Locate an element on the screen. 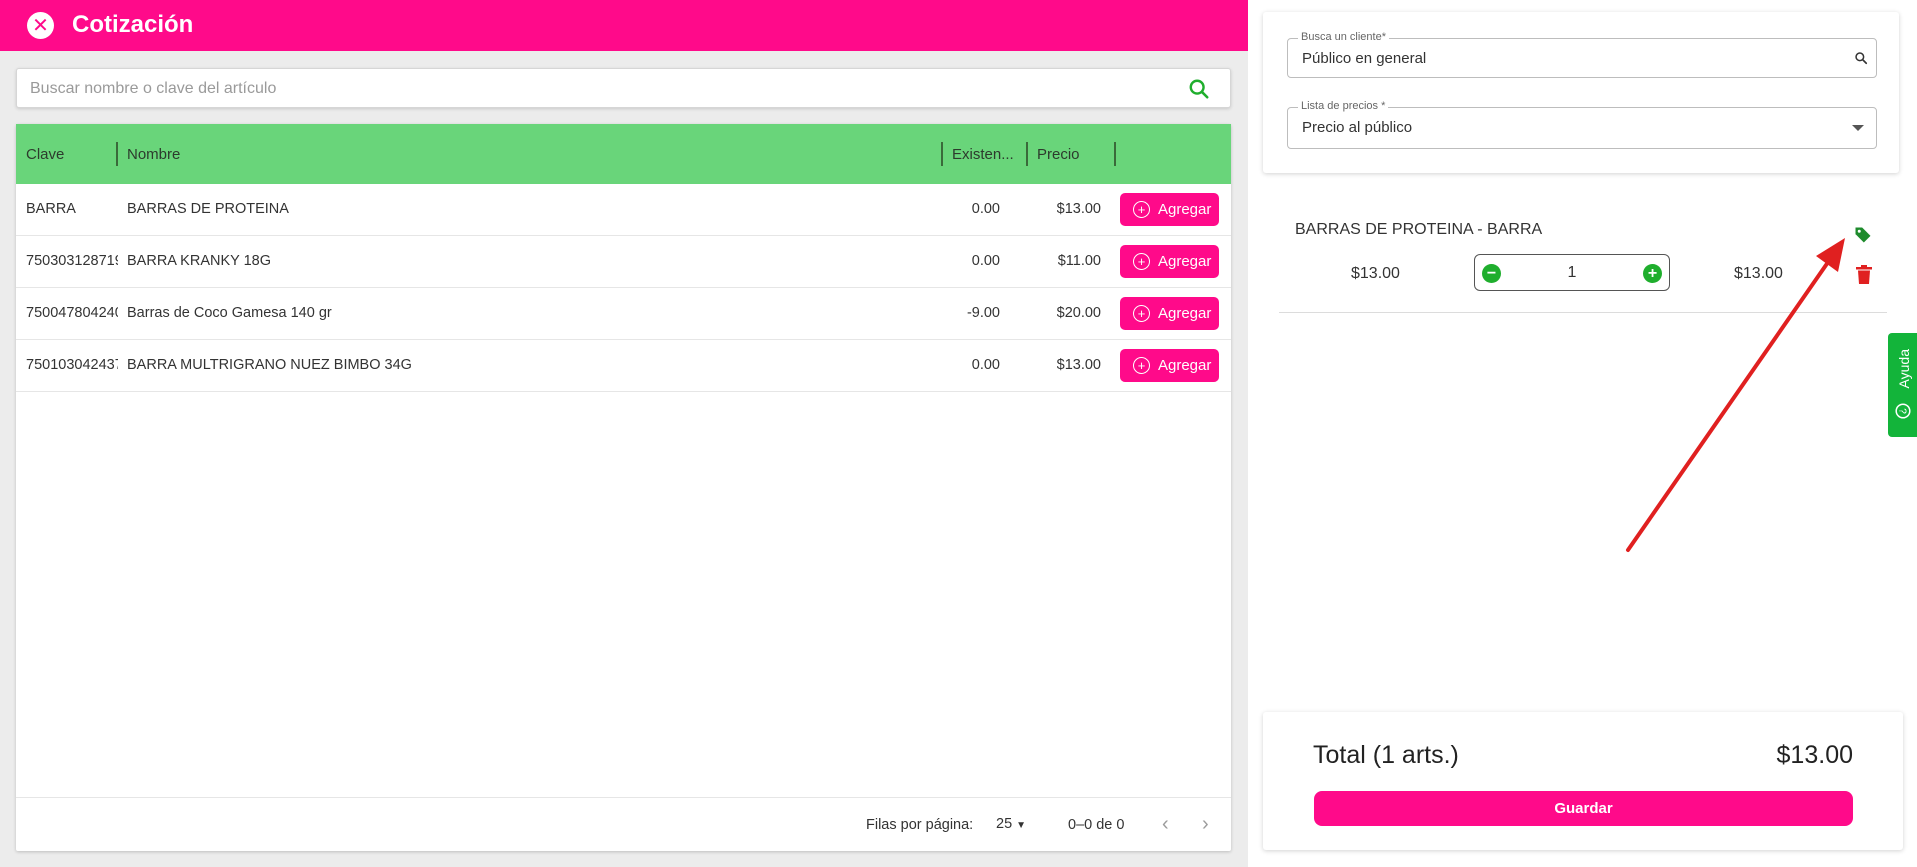 The width and height of the screenshot is (1917, 867). cell-existencia: -9.00 is located at coordinates (983, 313).